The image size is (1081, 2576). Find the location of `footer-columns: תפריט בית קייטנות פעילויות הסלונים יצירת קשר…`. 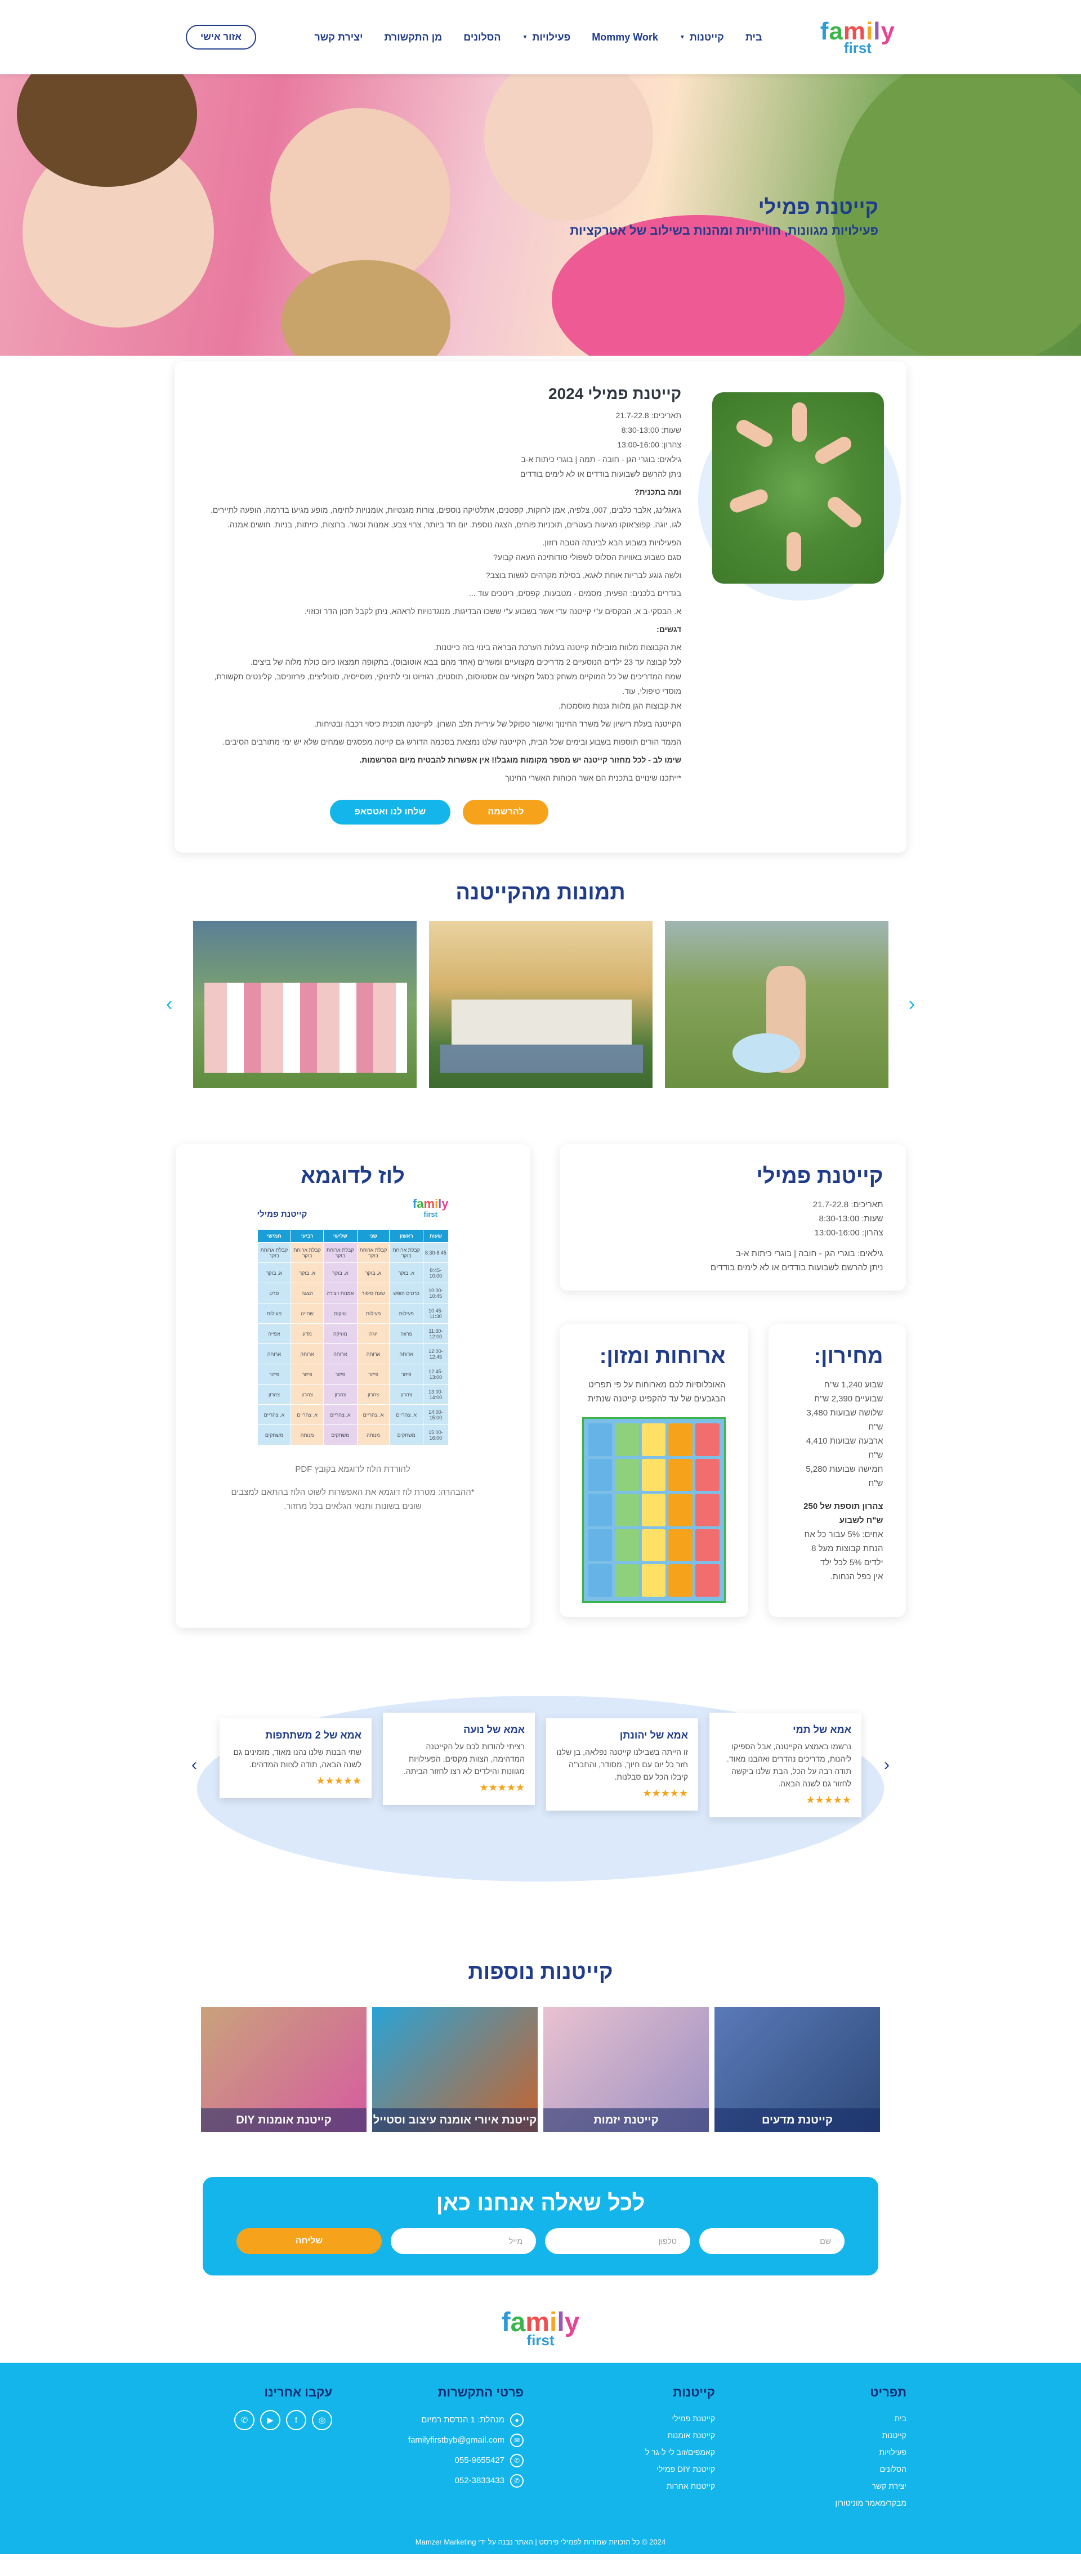

footer-columns: תפריט בית קייטנות פעילויות הסלונים יצירת קשר… is located at coordinates (540, 2437).